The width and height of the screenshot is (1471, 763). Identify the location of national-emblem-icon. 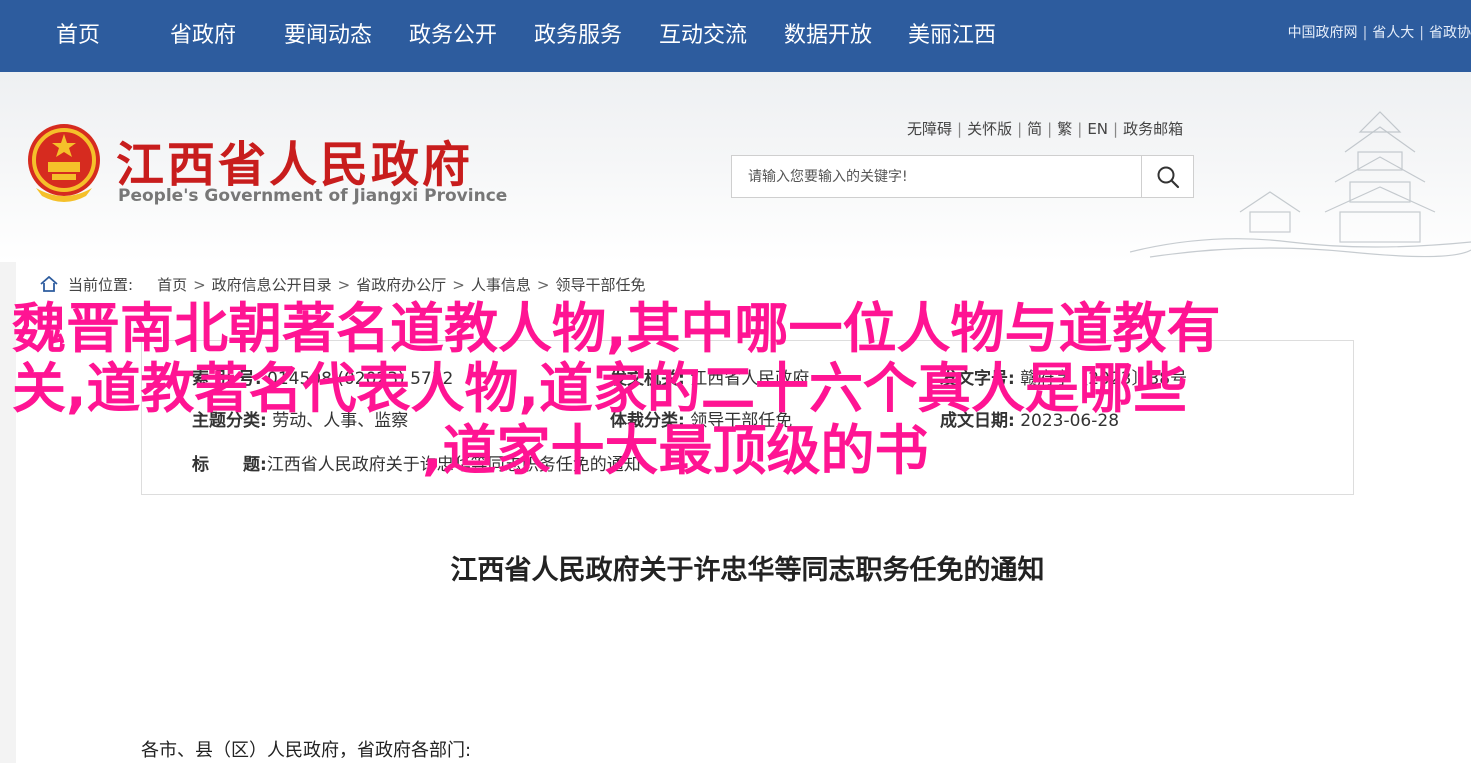
(64, 163).